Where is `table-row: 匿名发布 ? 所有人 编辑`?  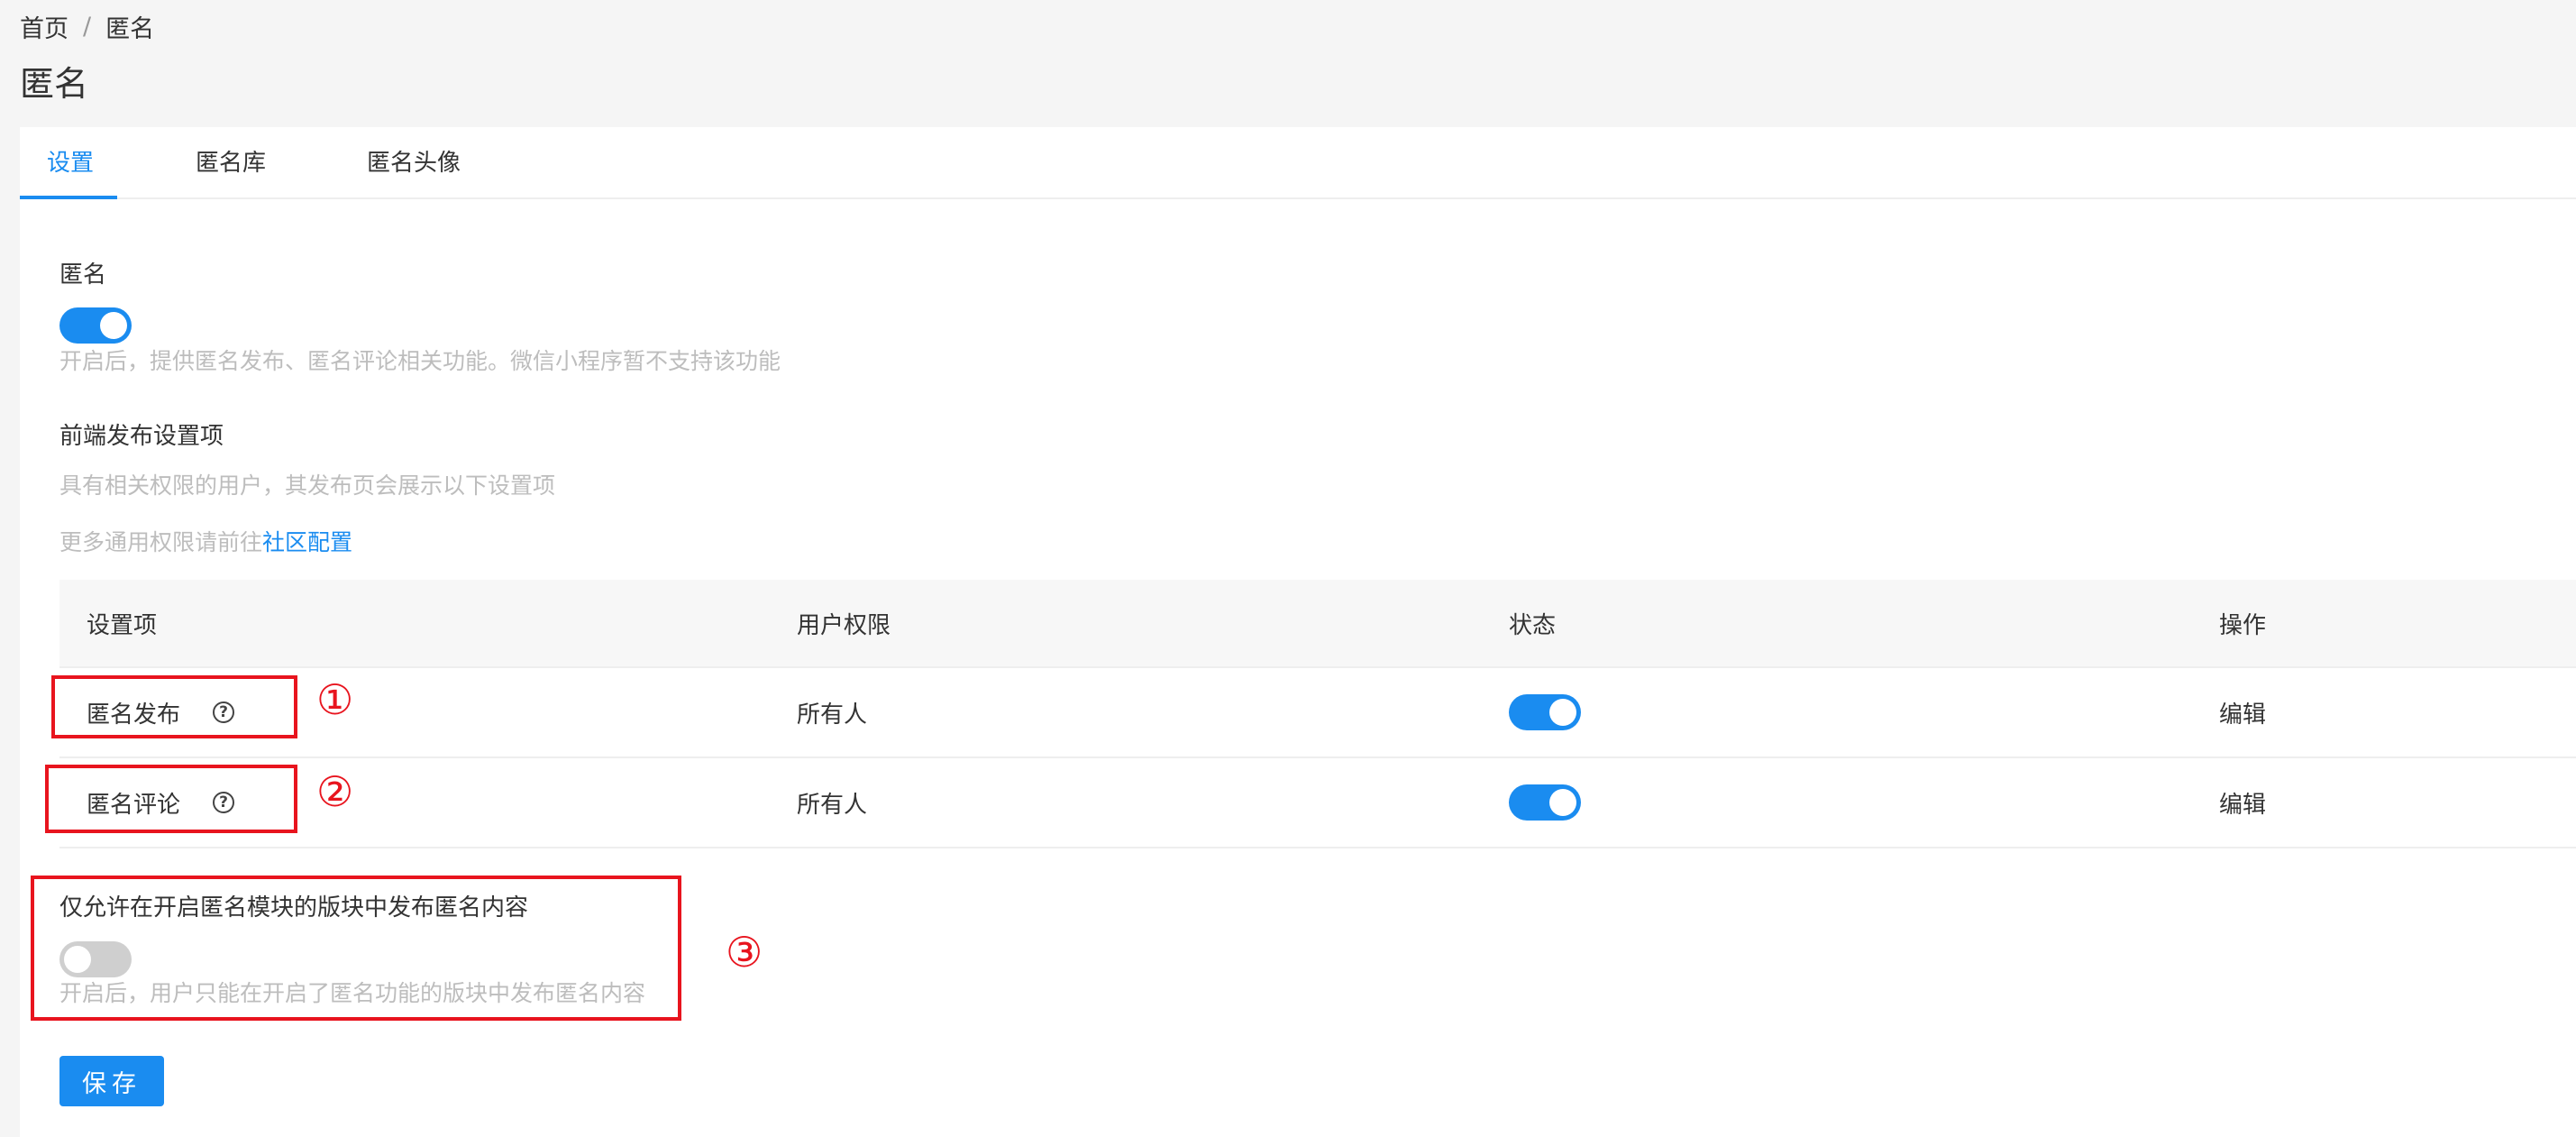 table-row: 匿名发布 ? 所有人 编辑 is located at coordinates (1317, 713).